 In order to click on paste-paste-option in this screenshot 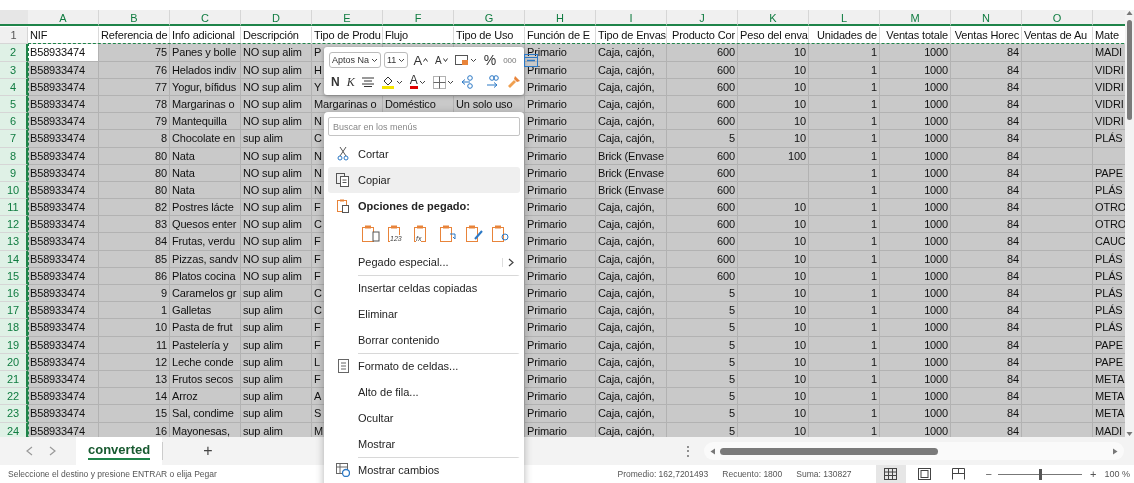, I will do `click(371, 234)`.